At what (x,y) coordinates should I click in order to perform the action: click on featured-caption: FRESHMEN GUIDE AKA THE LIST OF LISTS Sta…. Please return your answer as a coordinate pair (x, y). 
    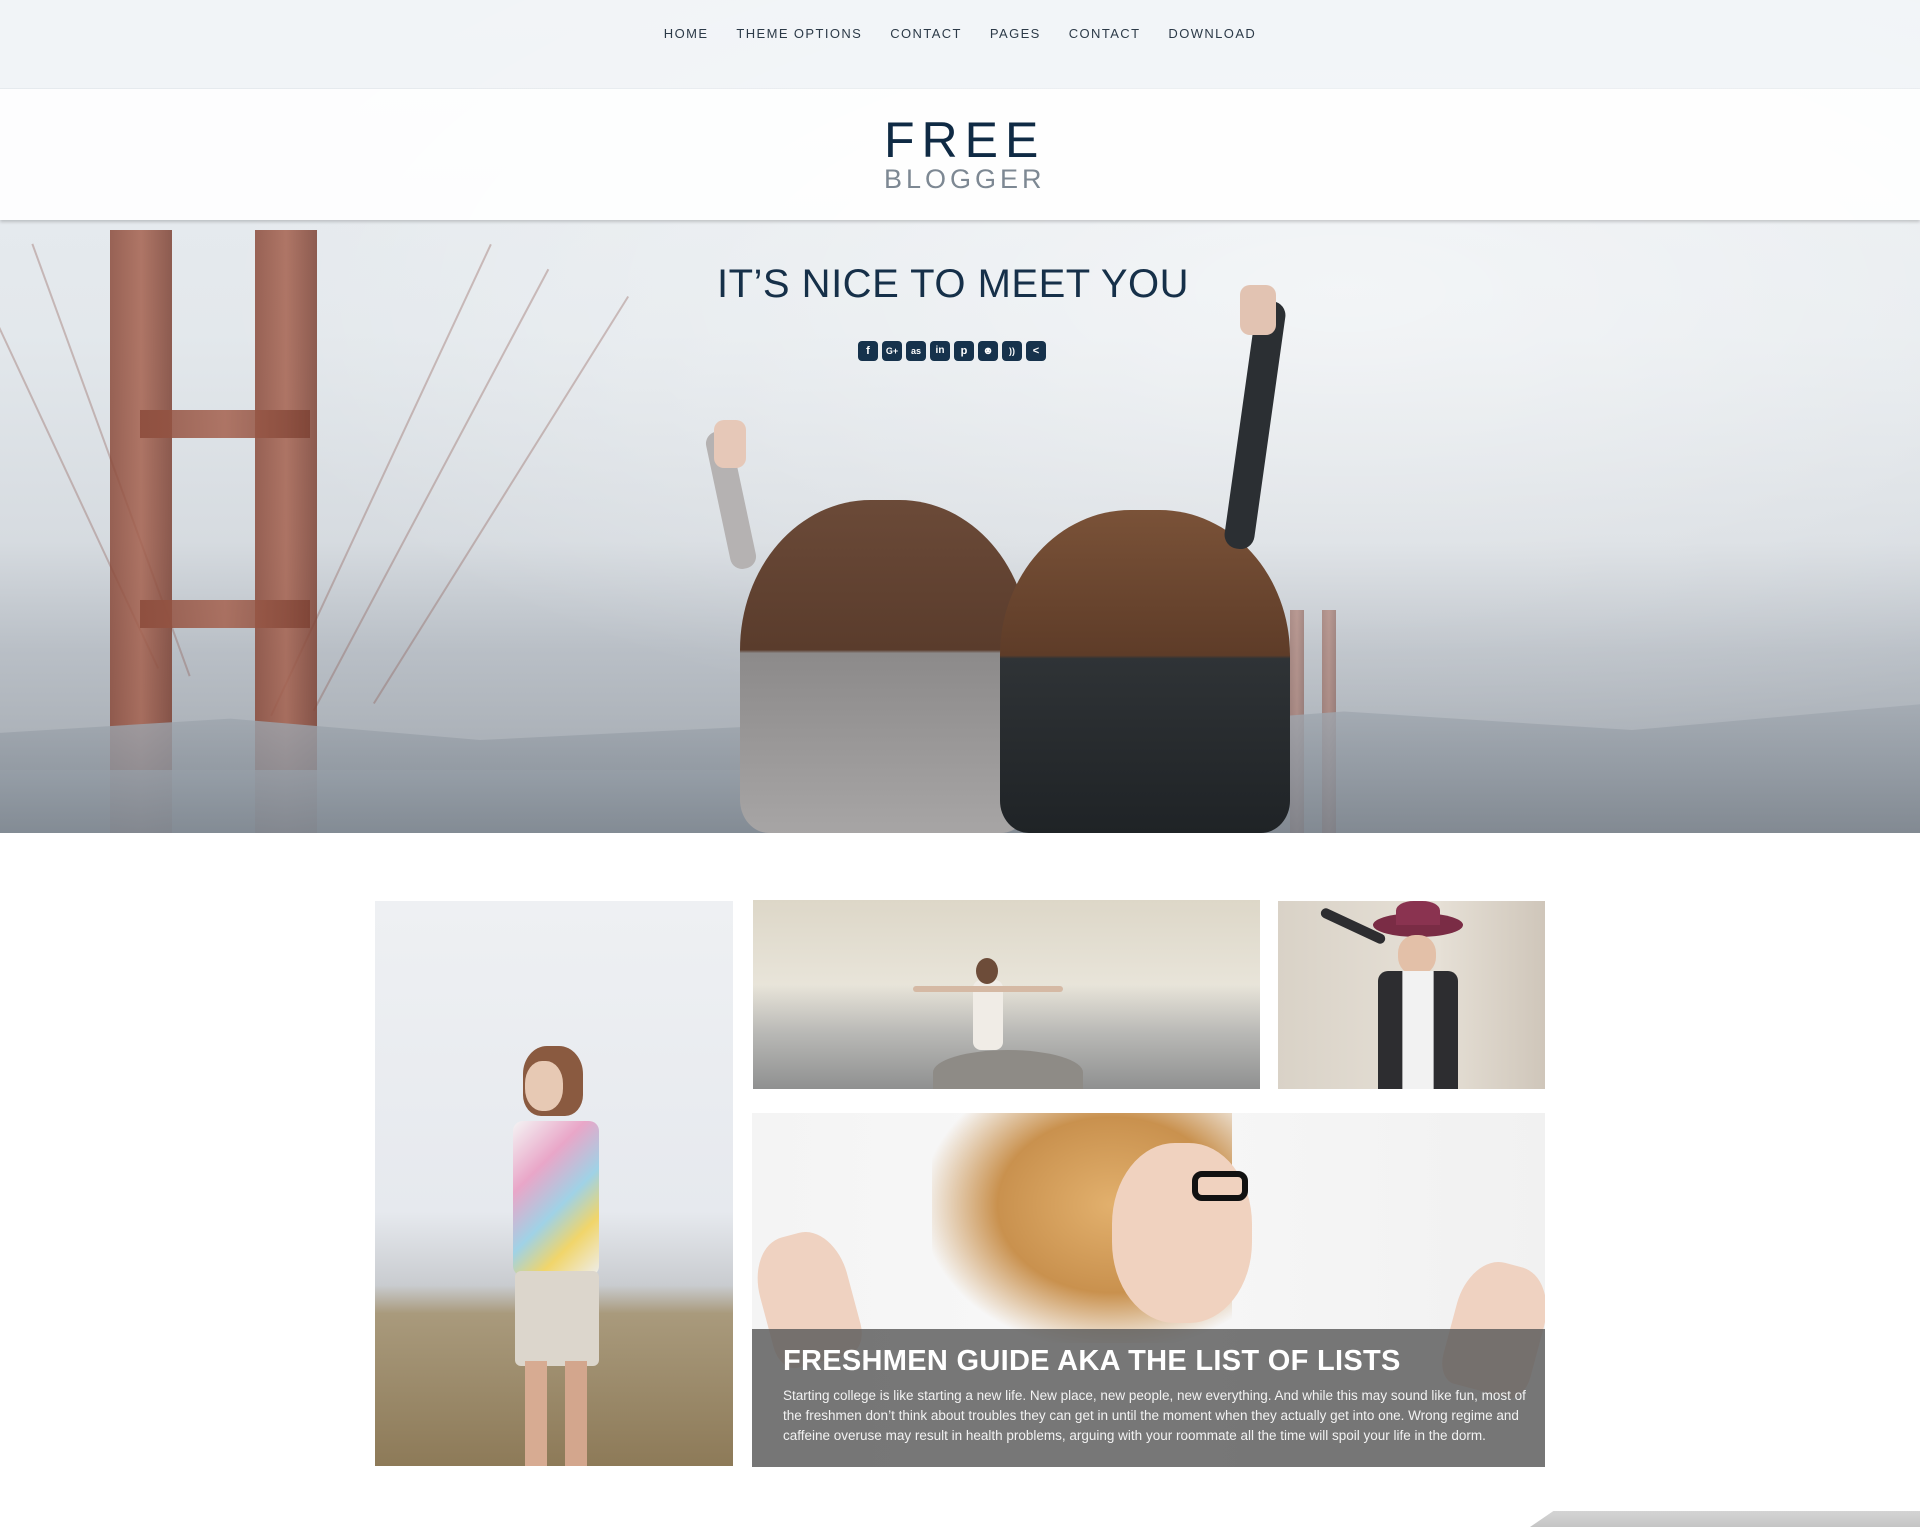
    Looking at the image, I should click on (1148, 1398).